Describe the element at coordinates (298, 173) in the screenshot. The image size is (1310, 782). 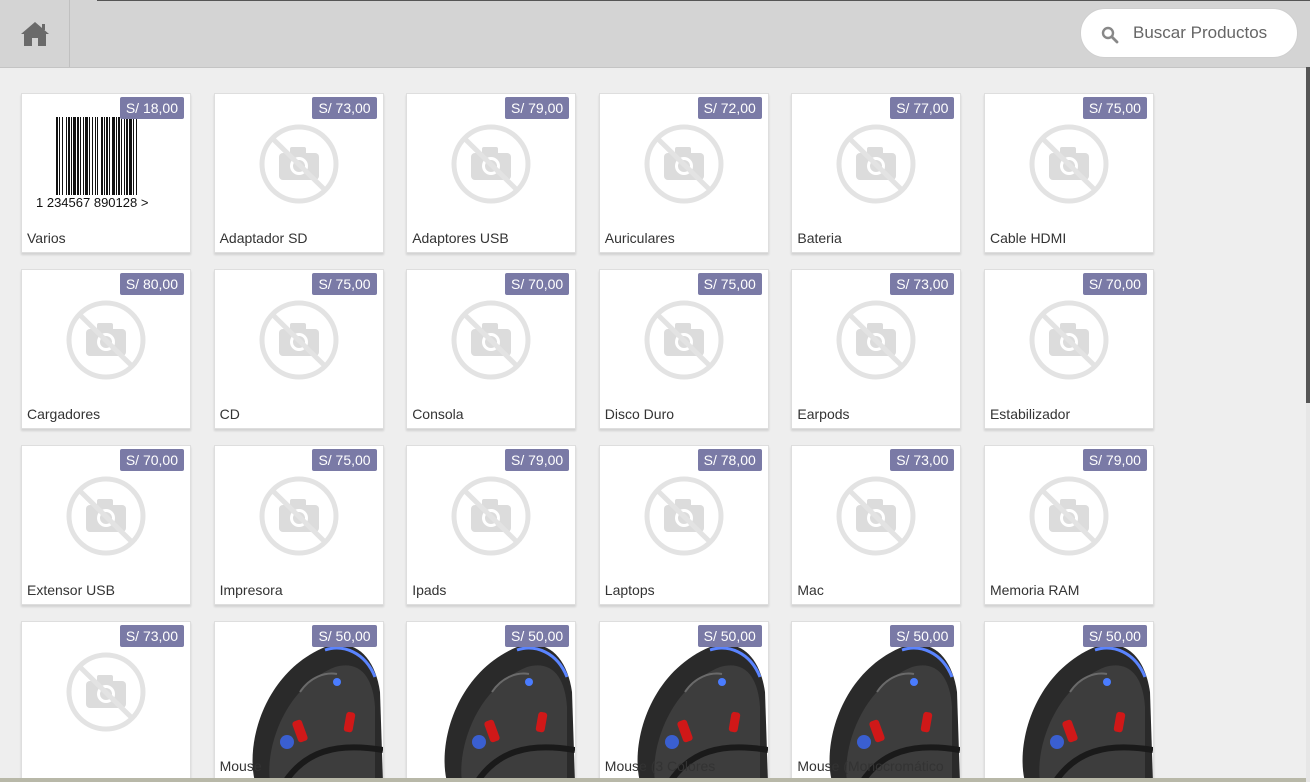
I see `product-tile: S/ 73,00 Adaptador SD` at that location.